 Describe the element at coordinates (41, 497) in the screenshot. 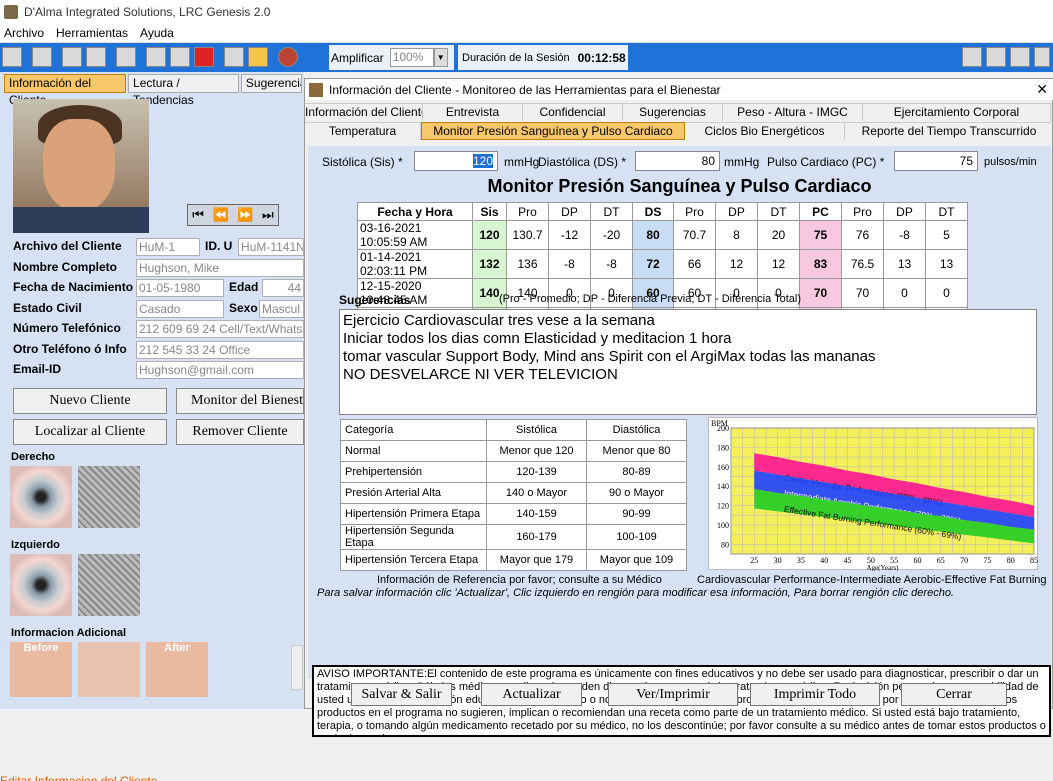

I see `right-iris-image` at that location.